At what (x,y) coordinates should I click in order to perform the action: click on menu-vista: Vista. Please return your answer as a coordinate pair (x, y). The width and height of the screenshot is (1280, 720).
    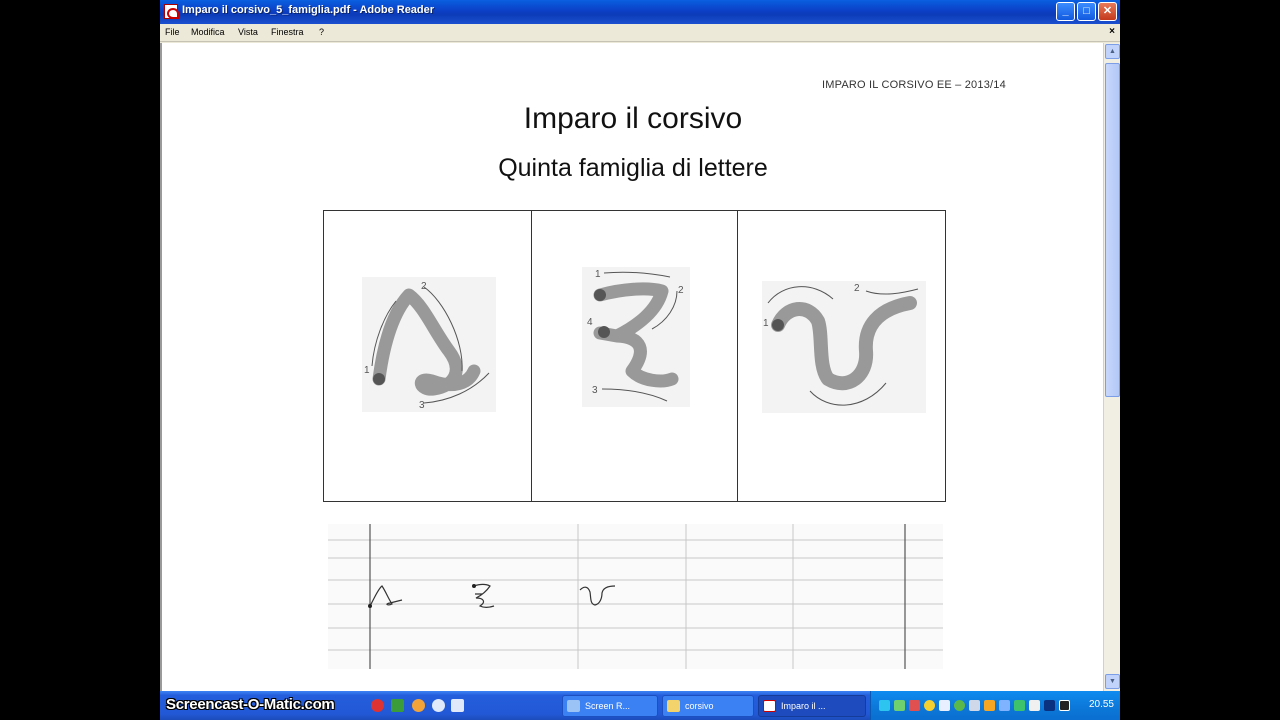
    Looking at the image, I should click on (248, 32).